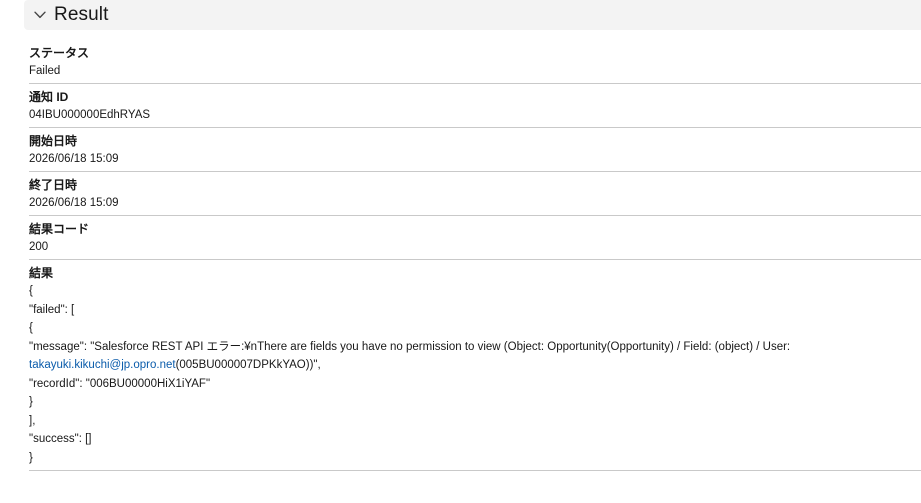  Describe the element at coordinates (475, 194) in the screenshot. I see `field-end-time: 終了日時 2026/06/18 15:09` at that location.